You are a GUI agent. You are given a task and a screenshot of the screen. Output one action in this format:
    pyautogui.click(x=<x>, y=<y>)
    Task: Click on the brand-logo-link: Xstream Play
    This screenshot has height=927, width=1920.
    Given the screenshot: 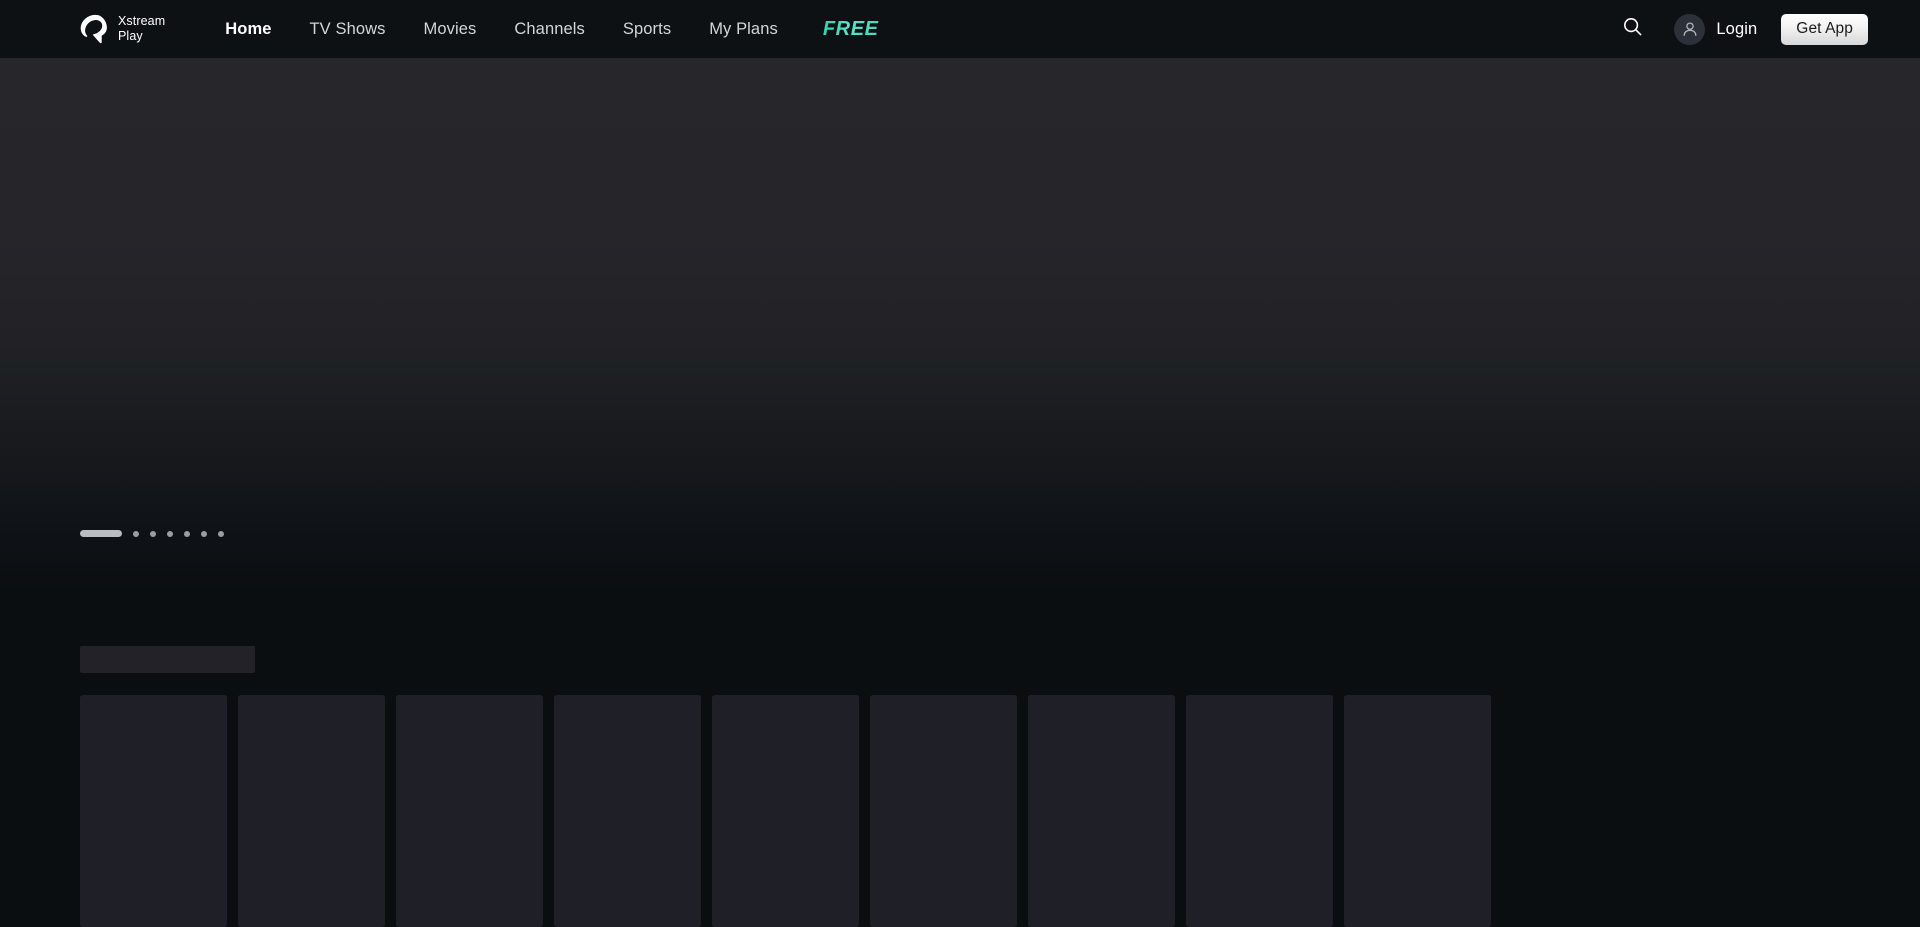 What is the action you would take?
    pyautogui.click(x=122, y=29)
    